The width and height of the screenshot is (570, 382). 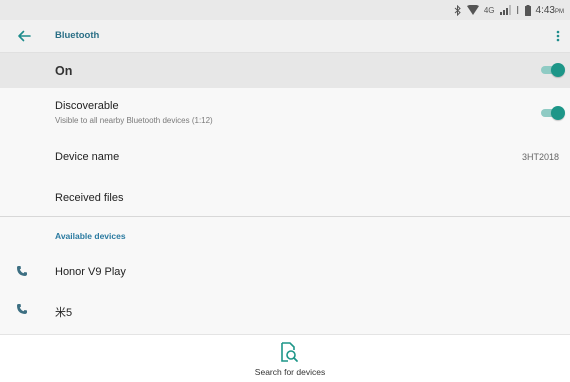 I want to click on status-icons: 4G 4:43PM, so click(x=509, y=10).